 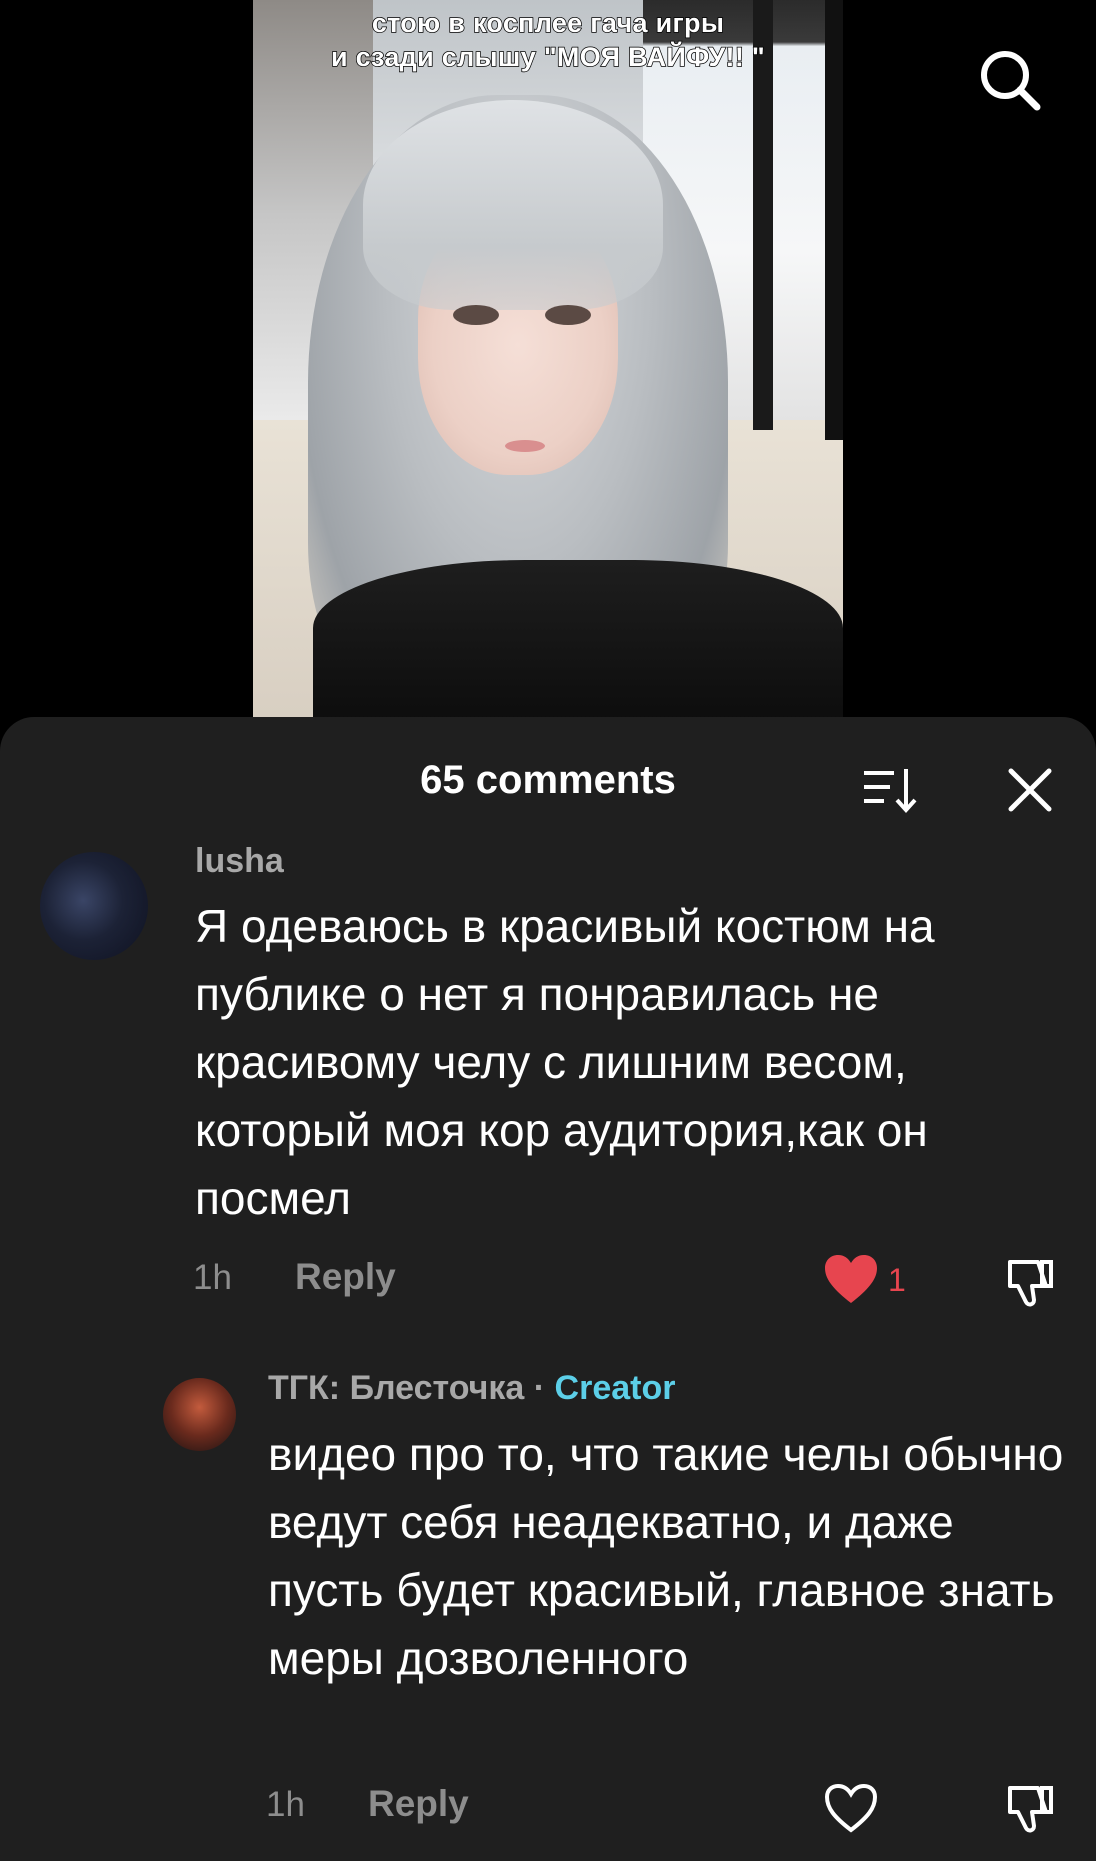 What do you see at coordinates (548, 57) in the screenshot?
I see `video-caption-line: и сзади слышу "МОЯ ВАЙФУ!! "` at bounding box center [548, 57].